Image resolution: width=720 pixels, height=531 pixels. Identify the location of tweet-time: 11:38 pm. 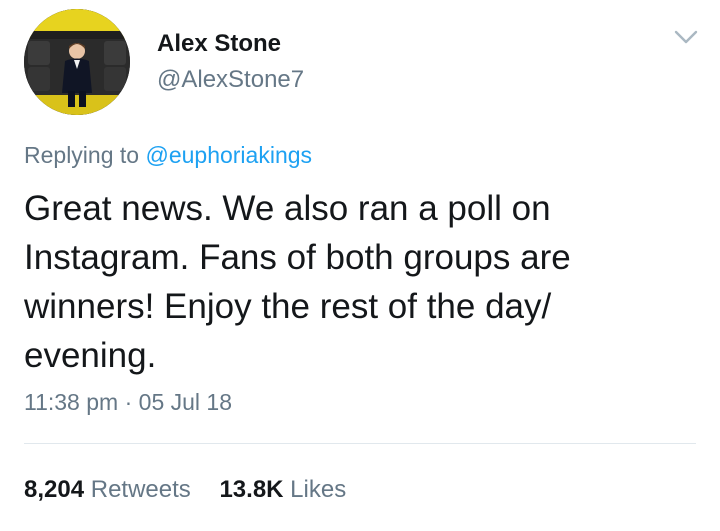
(71, 402).